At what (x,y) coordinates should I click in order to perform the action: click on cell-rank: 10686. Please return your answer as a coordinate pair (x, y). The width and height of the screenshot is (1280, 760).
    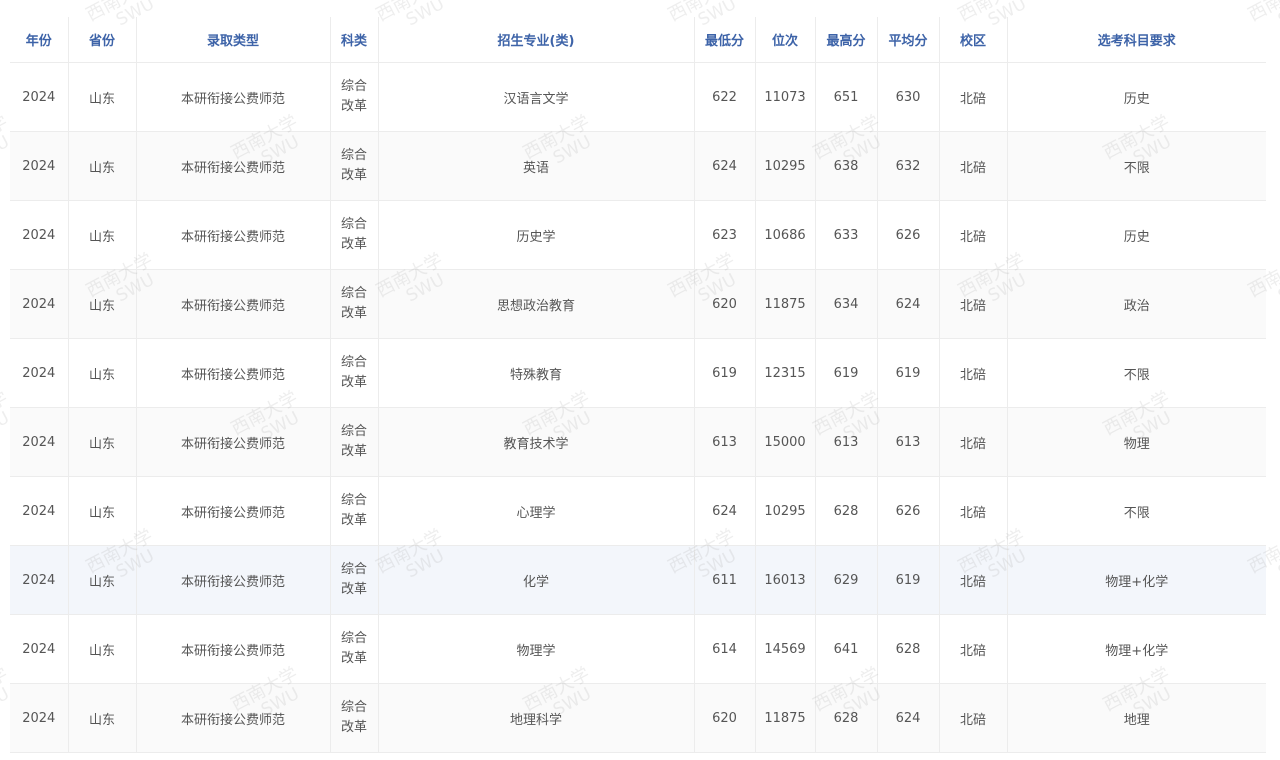
    Looking at the image, I should click on (785, 235).